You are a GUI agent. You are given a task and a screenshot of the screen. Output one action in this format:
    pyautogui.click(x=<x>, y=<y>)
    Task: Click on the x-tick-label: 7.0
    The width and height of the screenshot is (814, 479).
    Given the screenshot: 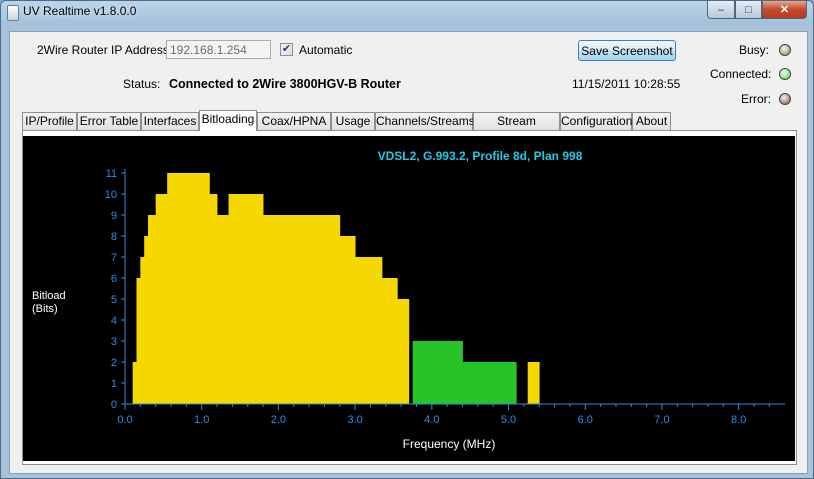 What is the action you would take?
    pyautogui.click(x=661, y=420)
    